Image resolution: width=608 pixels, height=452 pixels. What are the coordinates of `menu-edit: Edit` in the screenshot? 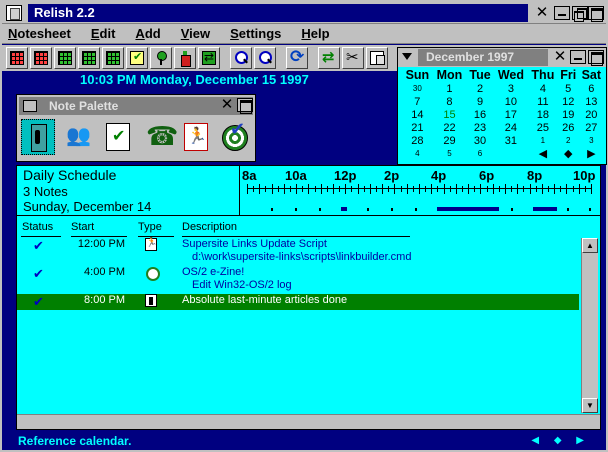 It's located at (103, 33).